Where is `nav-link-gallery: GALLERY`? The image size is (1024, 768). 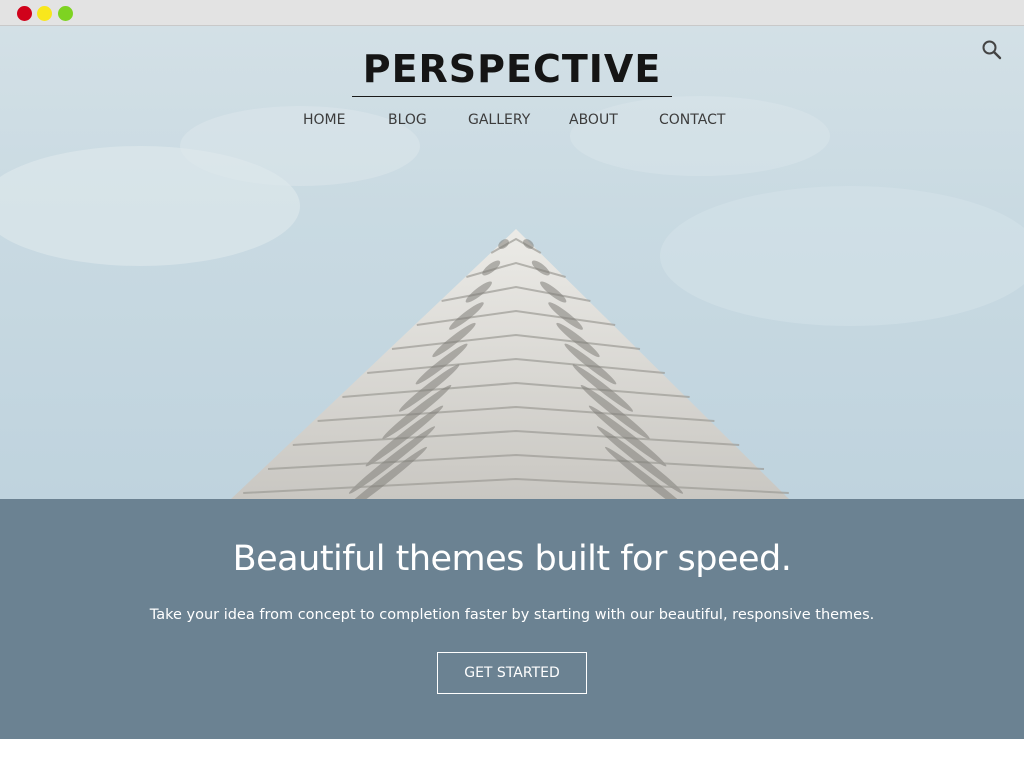
nav-link-gallery: GALLERY is located at coordinates (499, 120).